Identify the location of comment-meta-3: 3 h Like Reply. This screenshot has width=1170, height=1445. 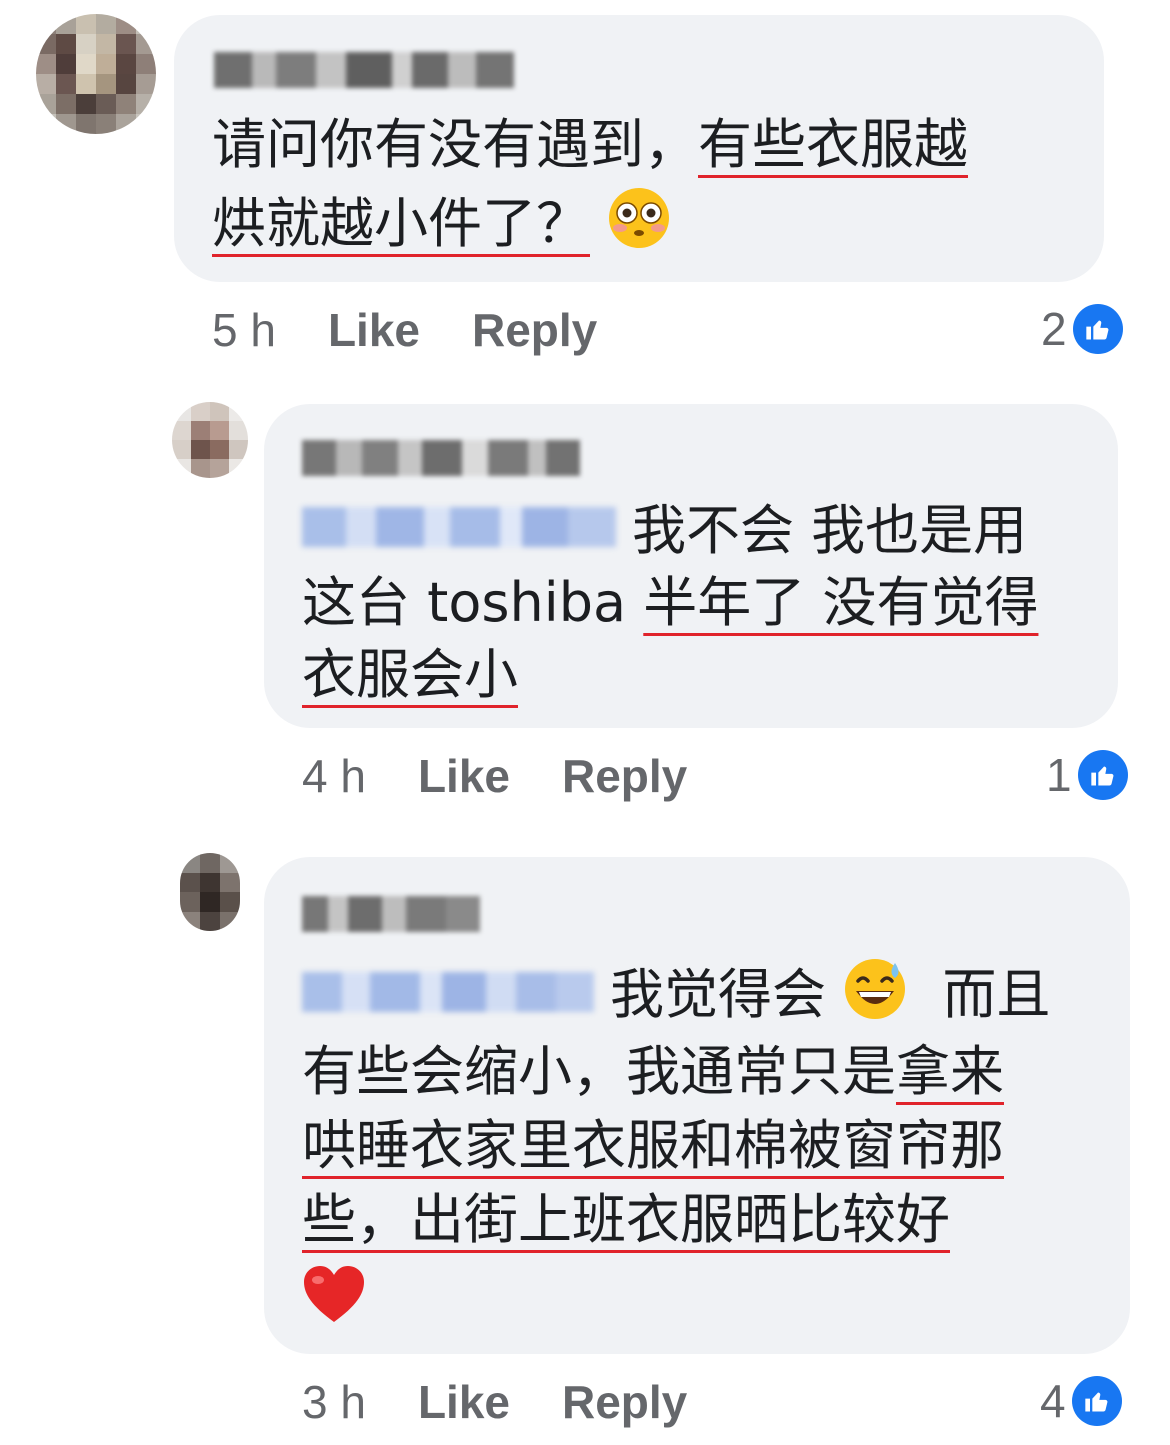
(494, 1402).